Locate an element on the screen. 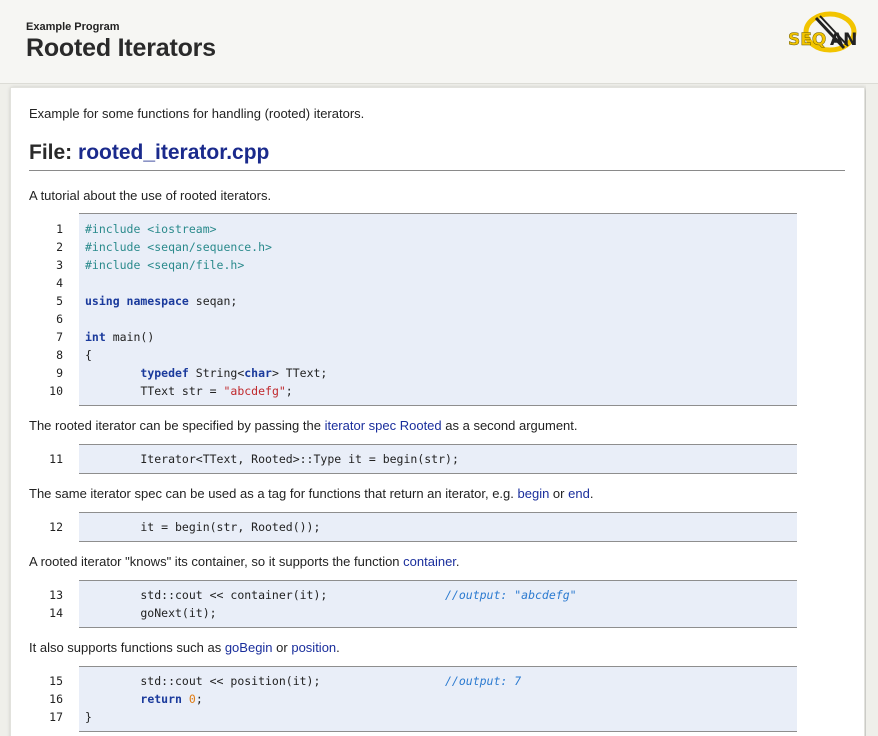 This screenshot has width=878, height=736. file-link: rooted_iterator.cpp is located at coordinates (173, 152).